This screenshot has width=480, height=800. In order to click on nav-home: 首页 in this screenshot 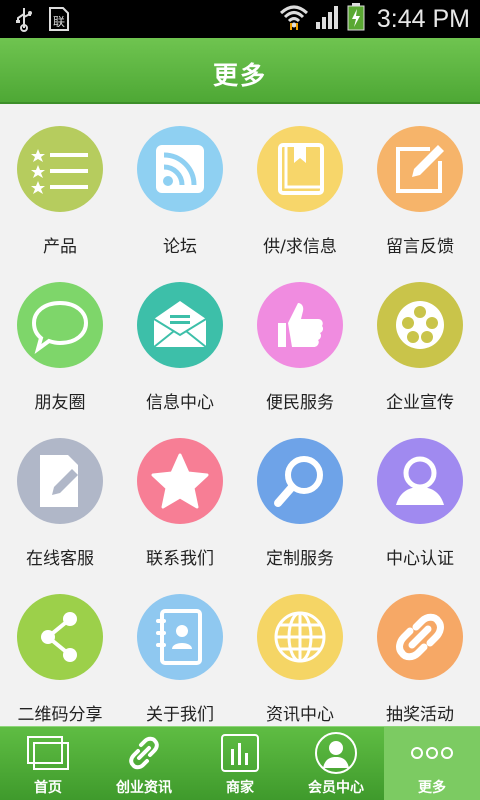, I will do `click(48, 763)`.